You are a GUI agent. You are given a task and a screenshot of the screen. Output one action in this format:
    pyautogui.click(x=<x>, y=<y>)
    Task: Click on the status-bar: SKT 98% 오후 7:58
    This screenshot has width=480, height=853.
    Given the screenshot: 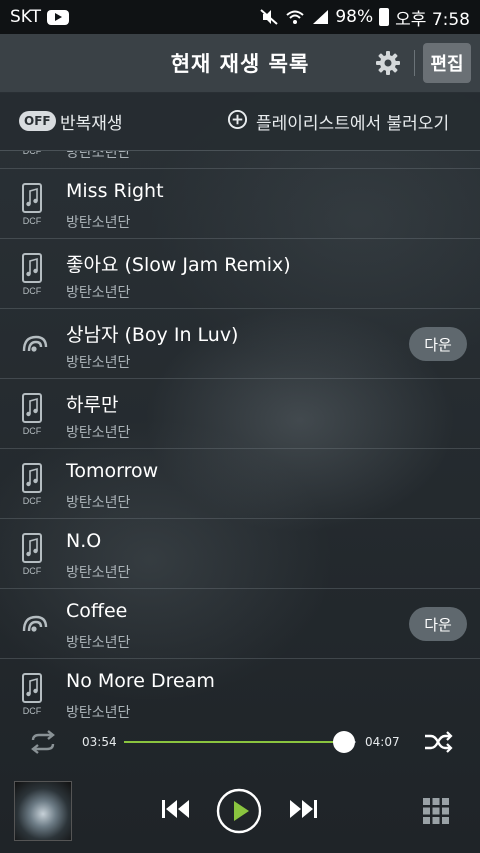 What is the action you would take?
    pyautogui.click(x=240, y=17)
    